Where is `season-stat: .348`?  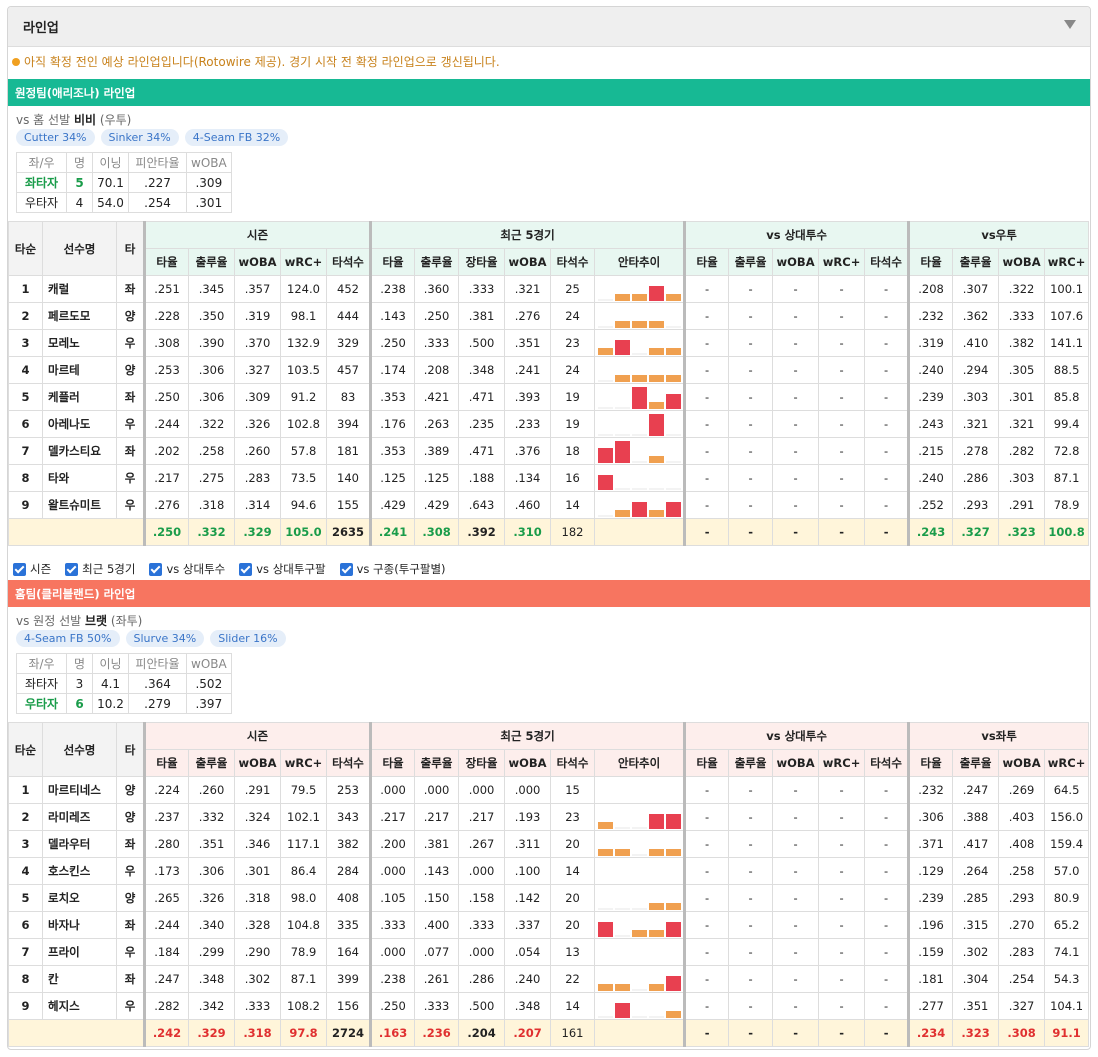 season-stat: .348 is located at coordinates (211, 979).